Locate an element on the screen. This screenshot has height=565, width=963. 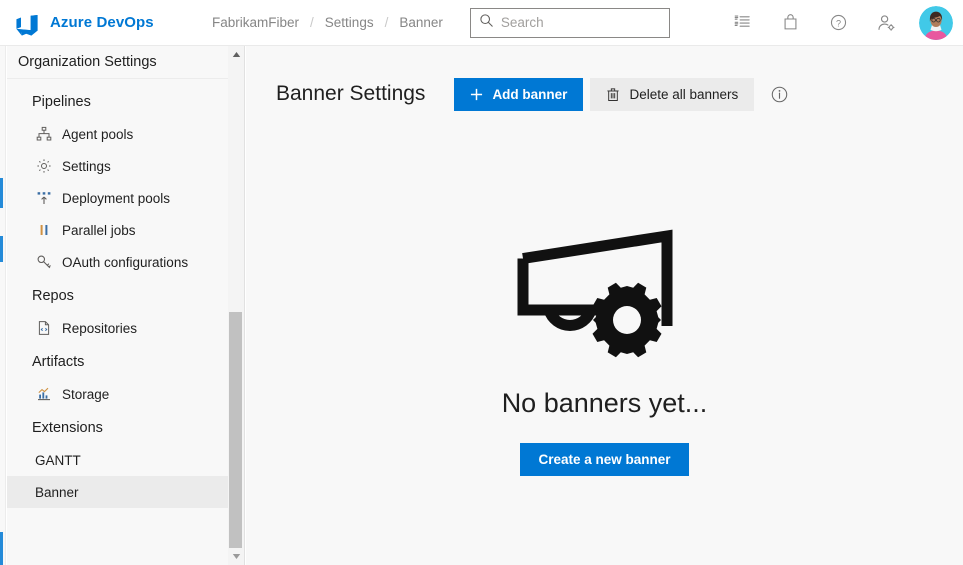
search-container is located at coordinates (569, 22).